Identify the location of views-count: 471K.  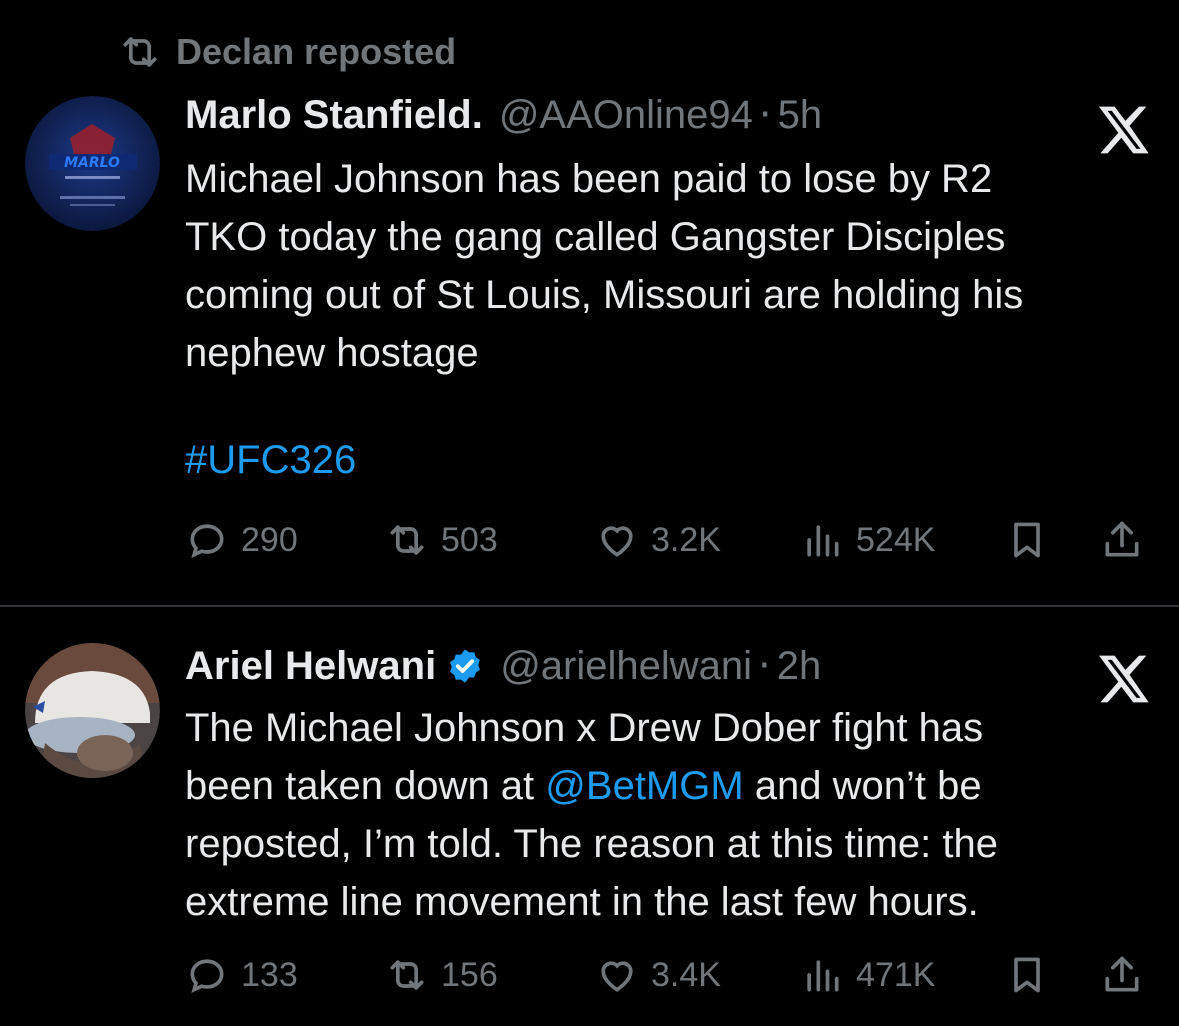
(896, 974).